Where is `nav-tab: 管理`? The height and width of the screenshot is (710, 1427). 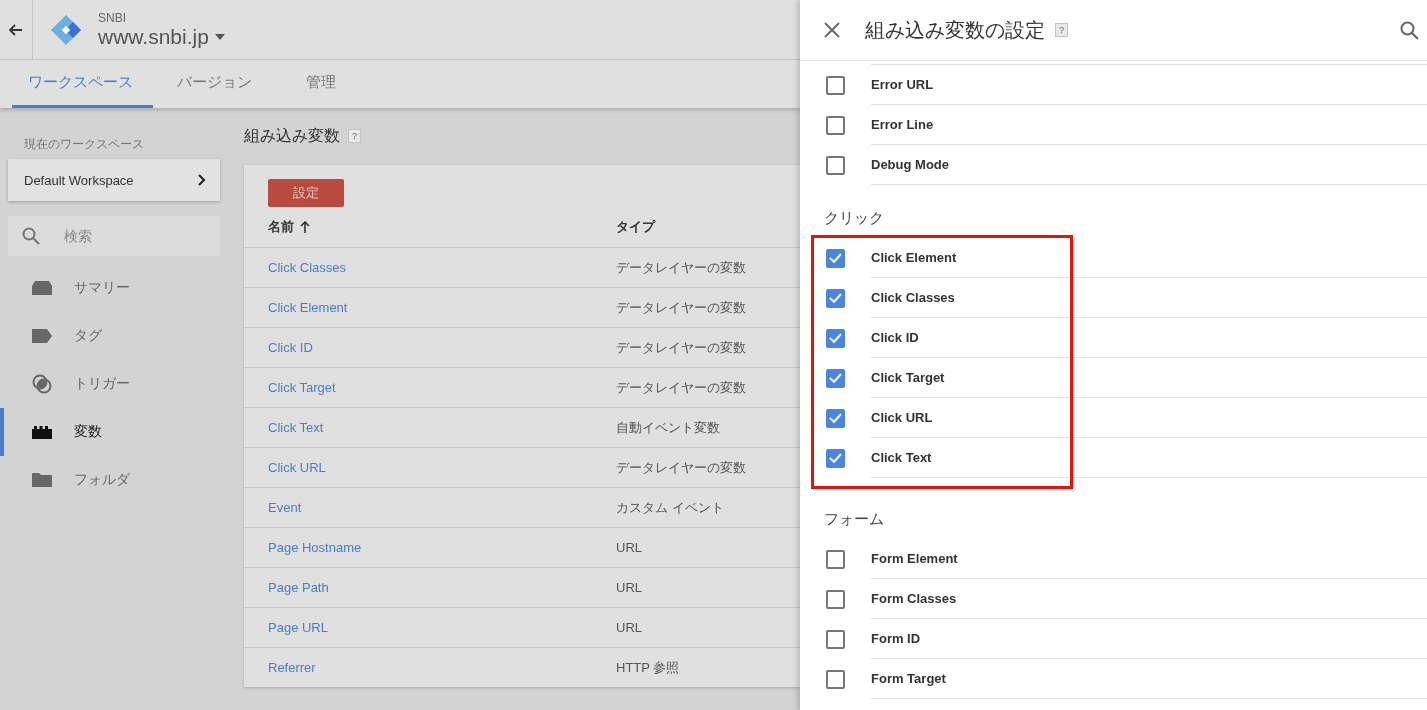
nav-tab: 管理 is located at coordinates (321, 84).